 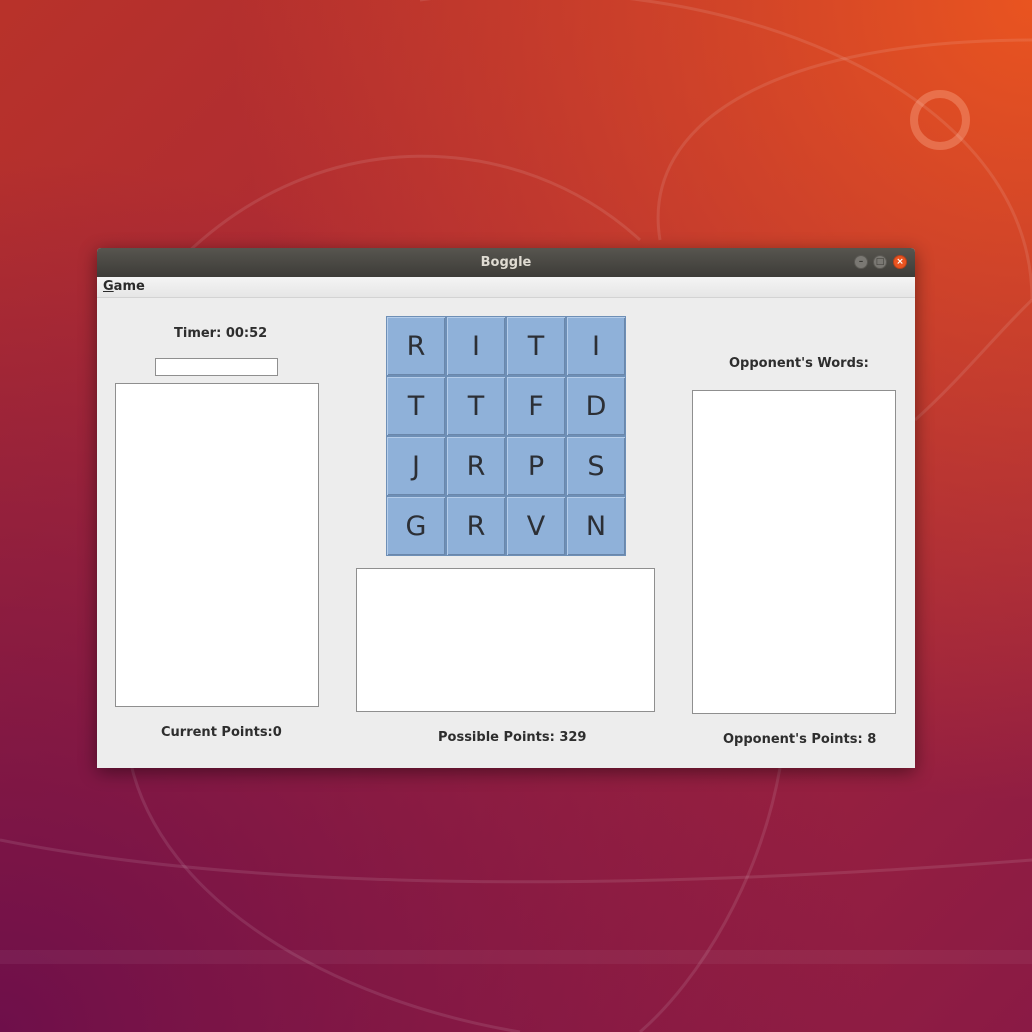 I want to click on opponent-words-list, so click(x=794, y=552).